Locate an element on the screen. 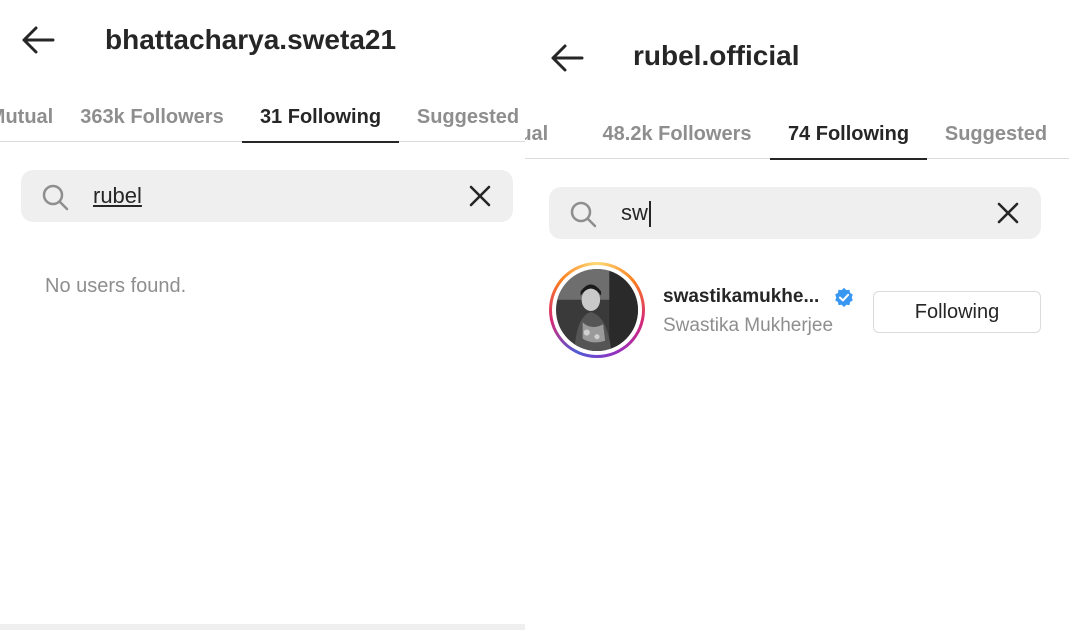 The height and width of the screenshot is (630, 1069). following-button: Following is located at coordinates (957, 312).